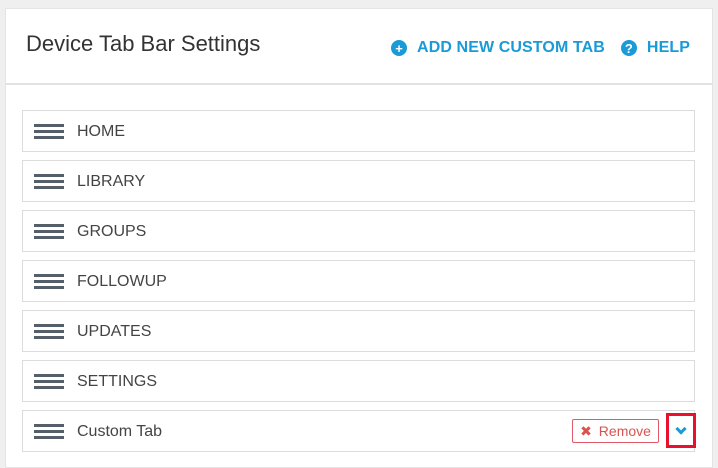 The width and height of the screenshot is (718, 468). Describe the element at coordinates (358, 381) in the screenshot. I see `tab-row-settings: SETTINGS` at that location.